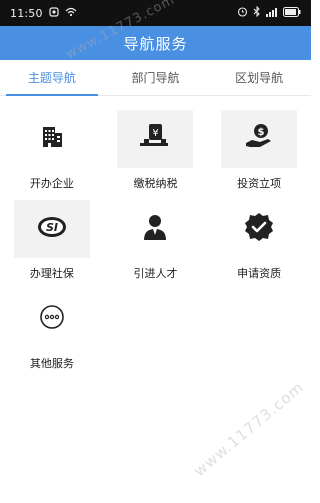  I want to click on page-title: 导航服务, so click(155, 43).